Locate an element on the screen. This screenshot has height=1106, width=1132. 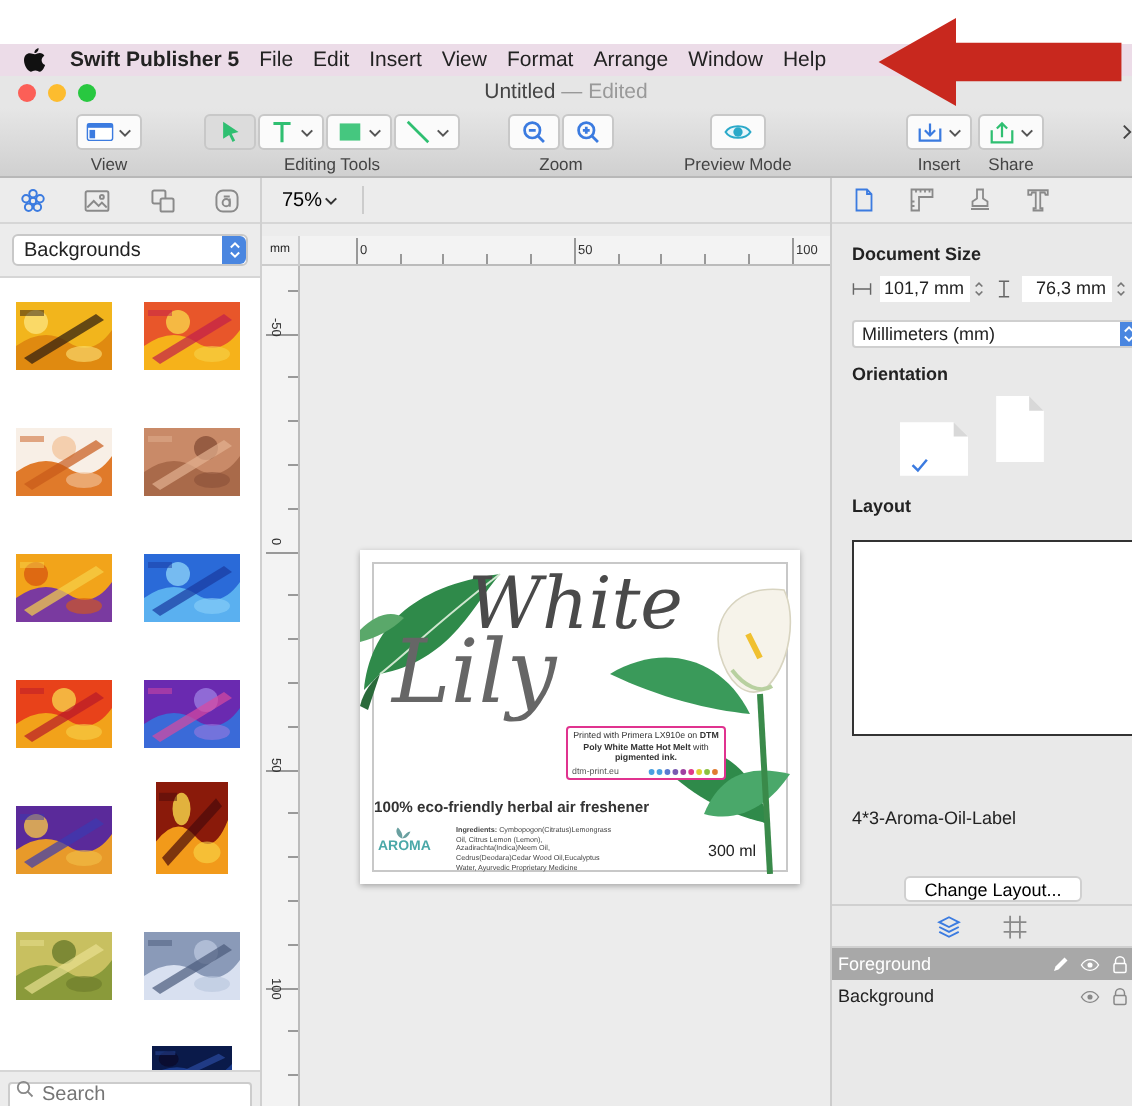
type-icon is located at coordinates (1038, 200).